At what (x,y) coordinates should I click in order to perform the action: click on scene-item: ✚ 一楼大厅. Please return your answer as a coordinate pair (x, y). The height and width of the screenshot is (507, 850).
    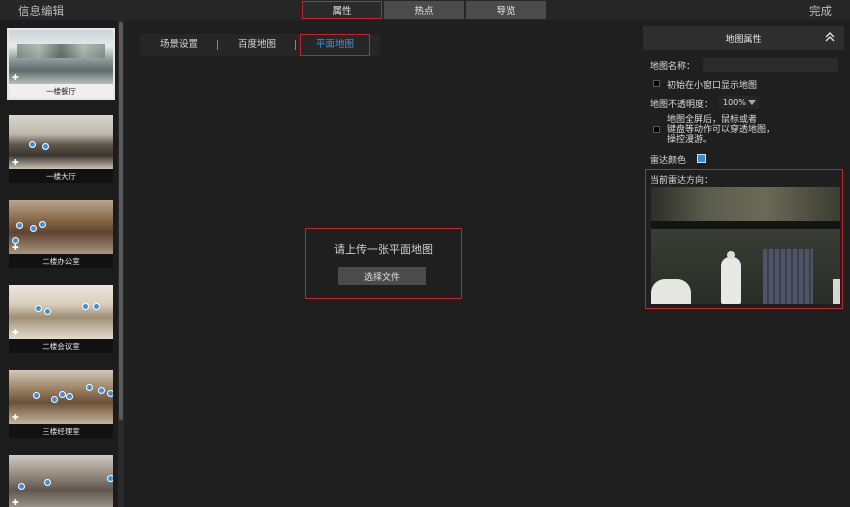
    Looking at the image, I should click on (61, 149).